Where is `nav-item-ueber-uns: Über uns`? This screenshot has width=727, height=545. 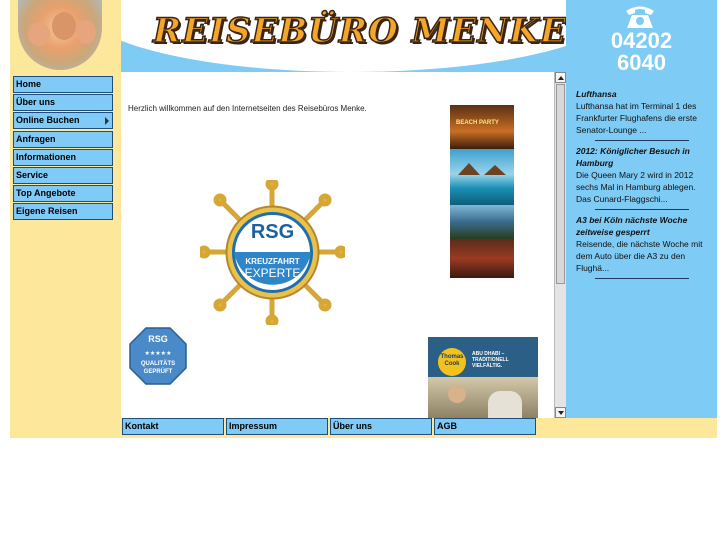 nav-item-ueber-uns: Über uns is located at coordinates (63, 103).